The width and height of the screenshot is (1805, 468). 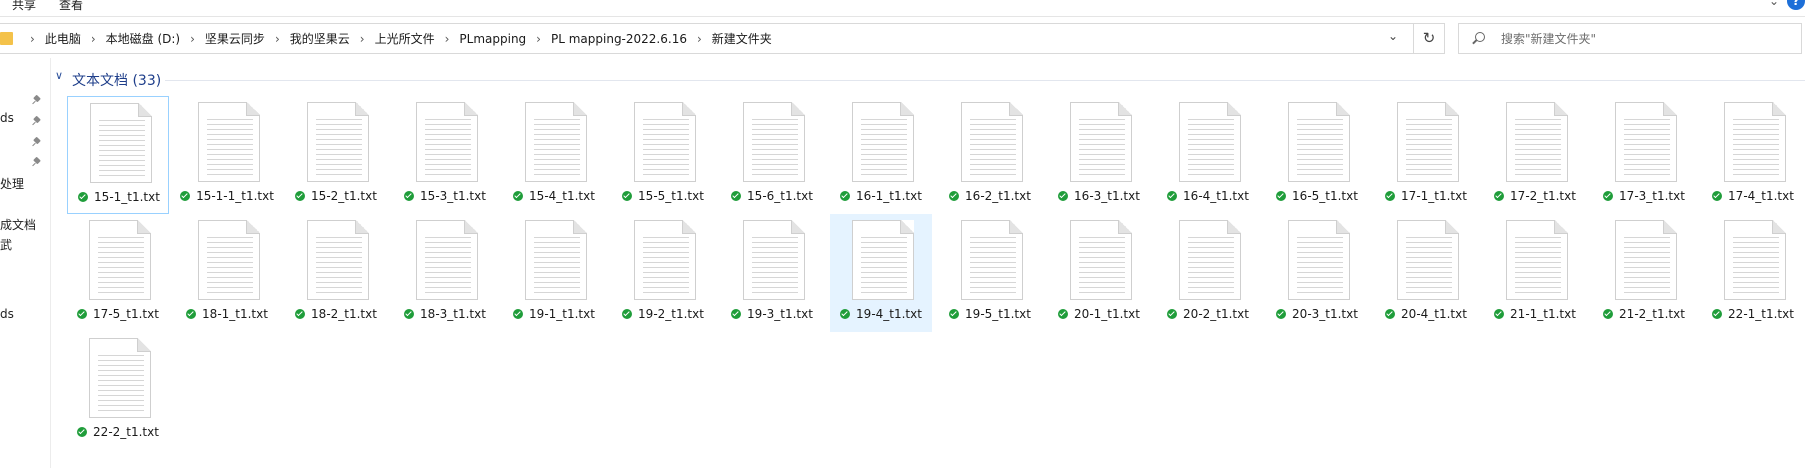 I want to click on search-box, so click(x=1630, y=39).